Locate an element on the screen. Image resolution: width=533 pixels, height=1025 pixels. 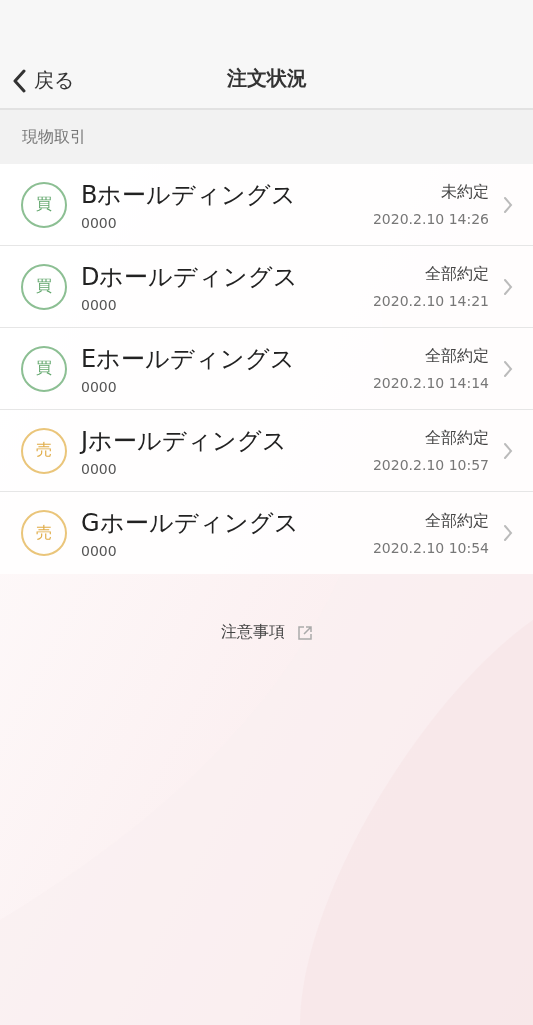
order-time: 2020.2.10 10:57 is located at coordinates (430, 465).